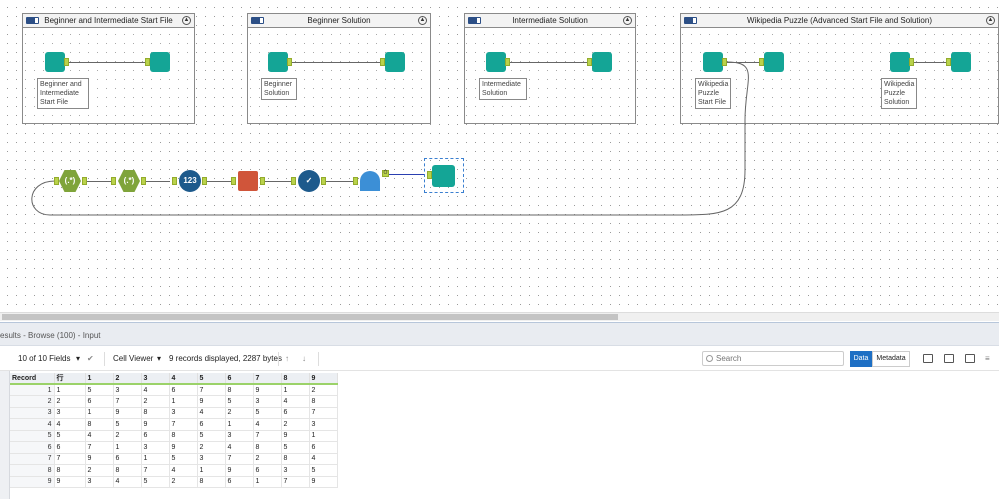 The image size is (999, 499). Describe the element at coordinates (32, 470) in the screenshot. I see `record-number-cell: 8` at that location.